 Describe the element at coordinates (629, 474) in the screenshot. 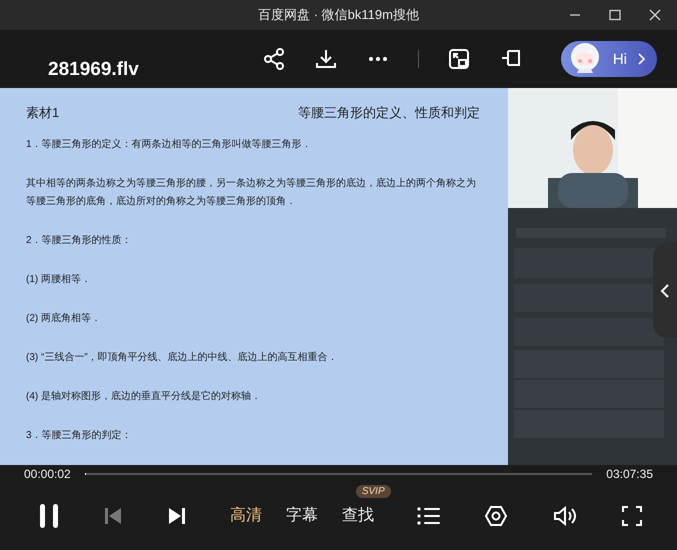

I see `total-time: 03:07:35` at that location.